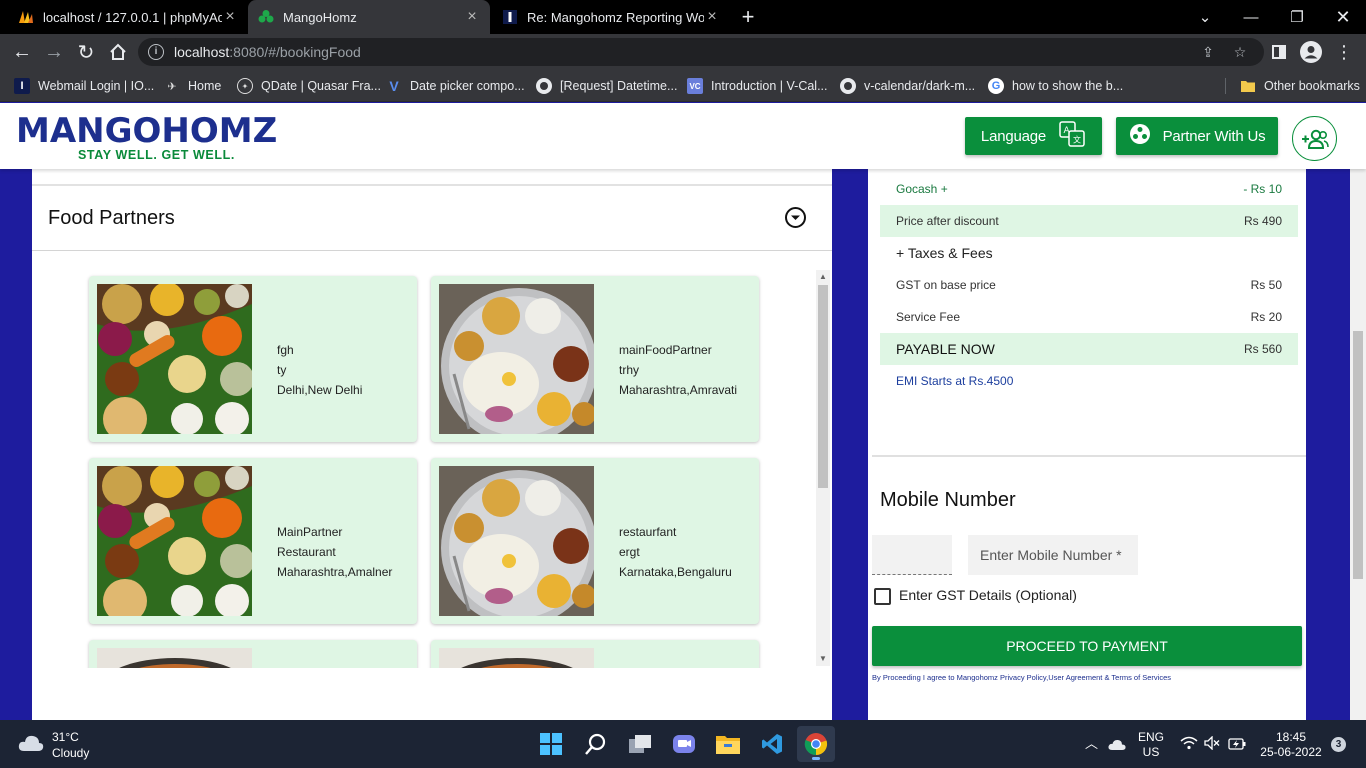 The width and height of the screenshot is (1366, 768). What do you see at coordinates (1343, 17) in the screenshot?
I see `close-window-icon: ✕` at bounding box center [1343, 17].